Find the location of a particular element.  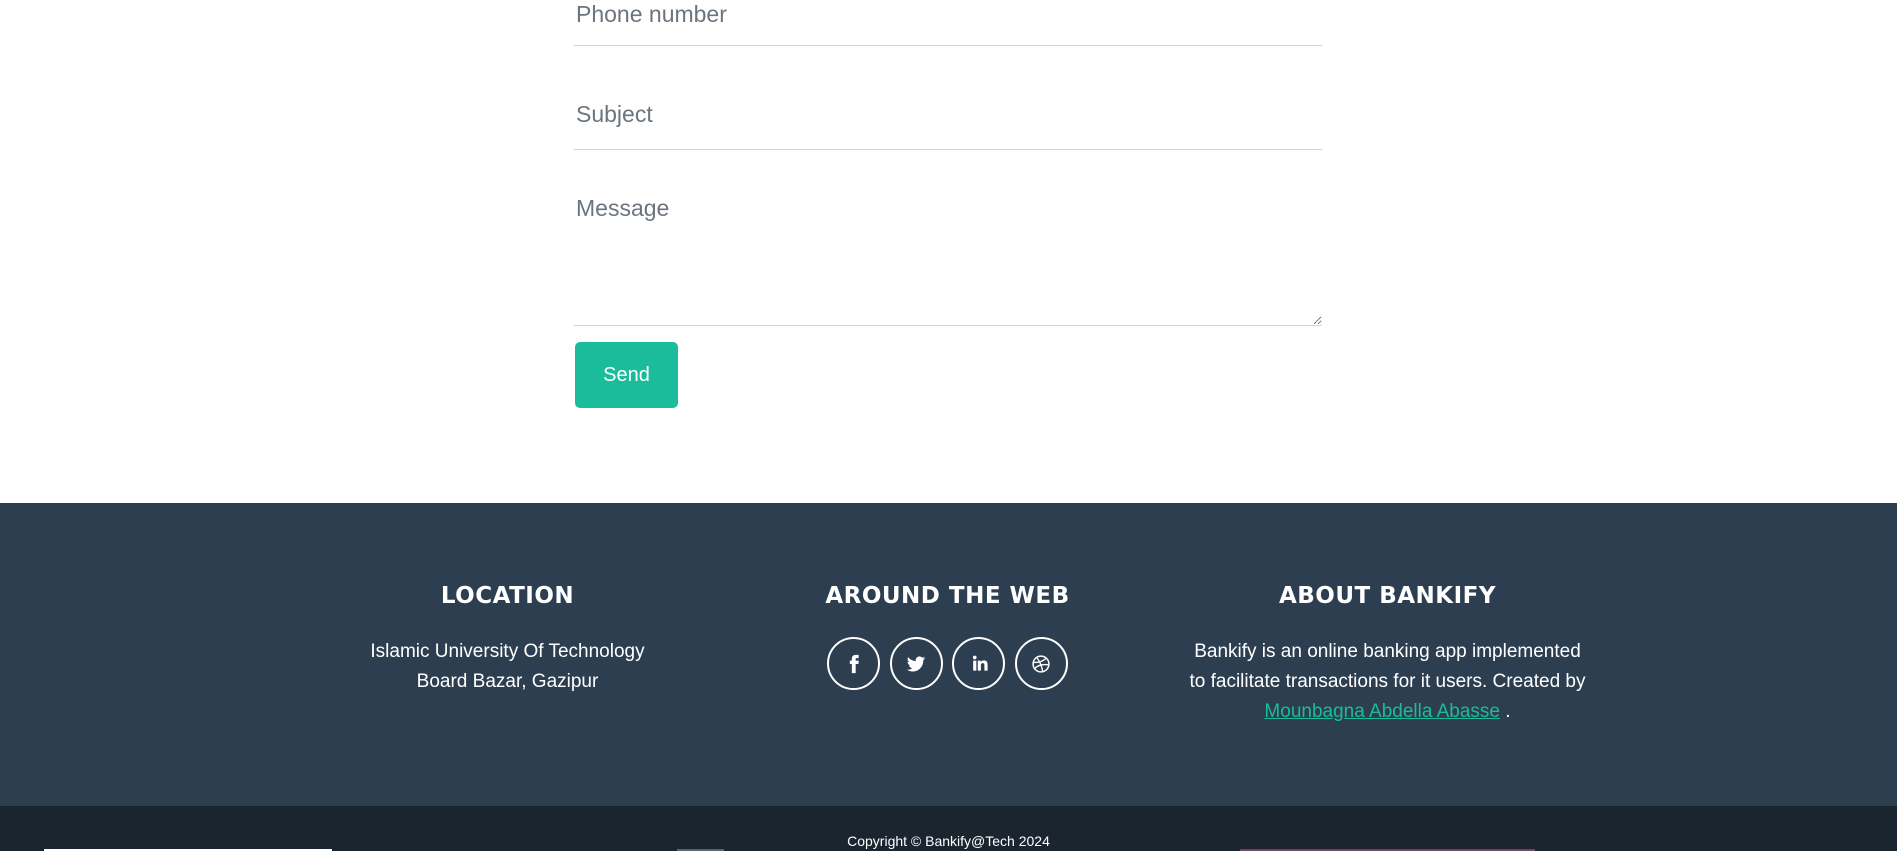

twitter-icon is located at coordinates (916, 663).